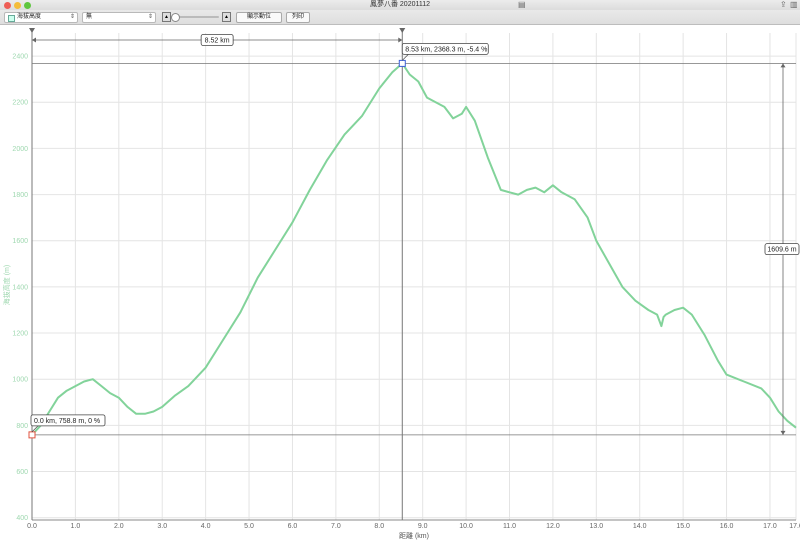  What do you see at coordinates (553, 526) in the screenshot?
I see `x-tick-label: 12.0` at bounding box center [553, 526].